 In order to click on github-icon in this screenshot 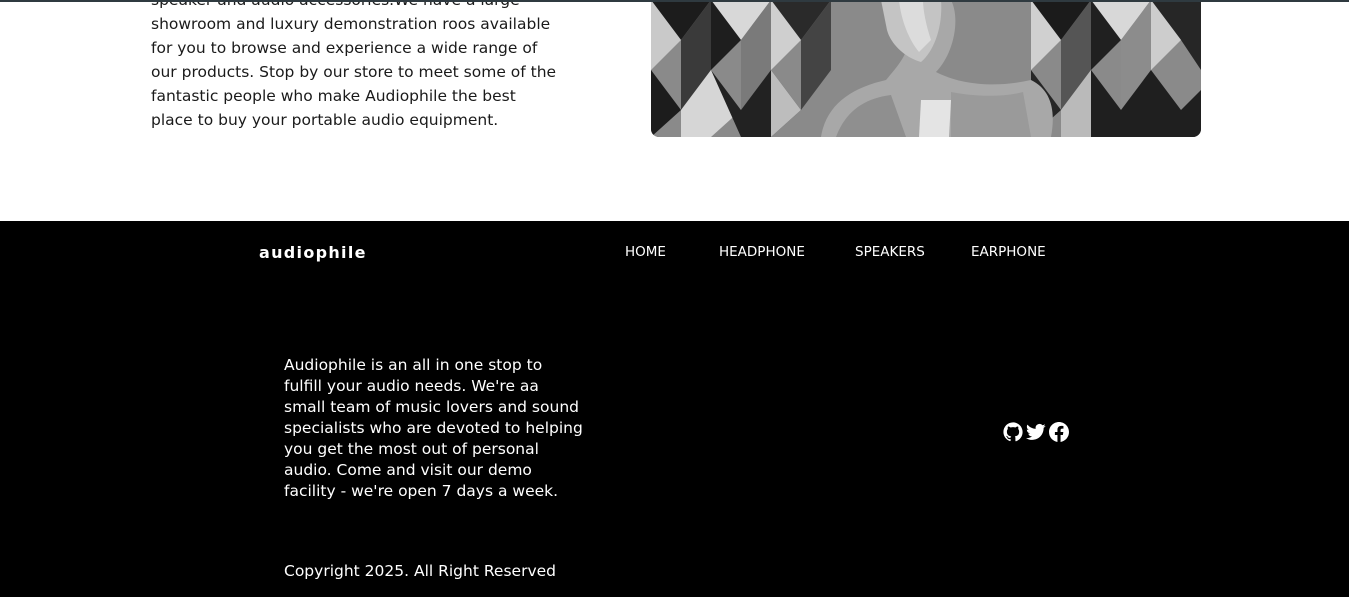, I will do `click(1013, 432)`.